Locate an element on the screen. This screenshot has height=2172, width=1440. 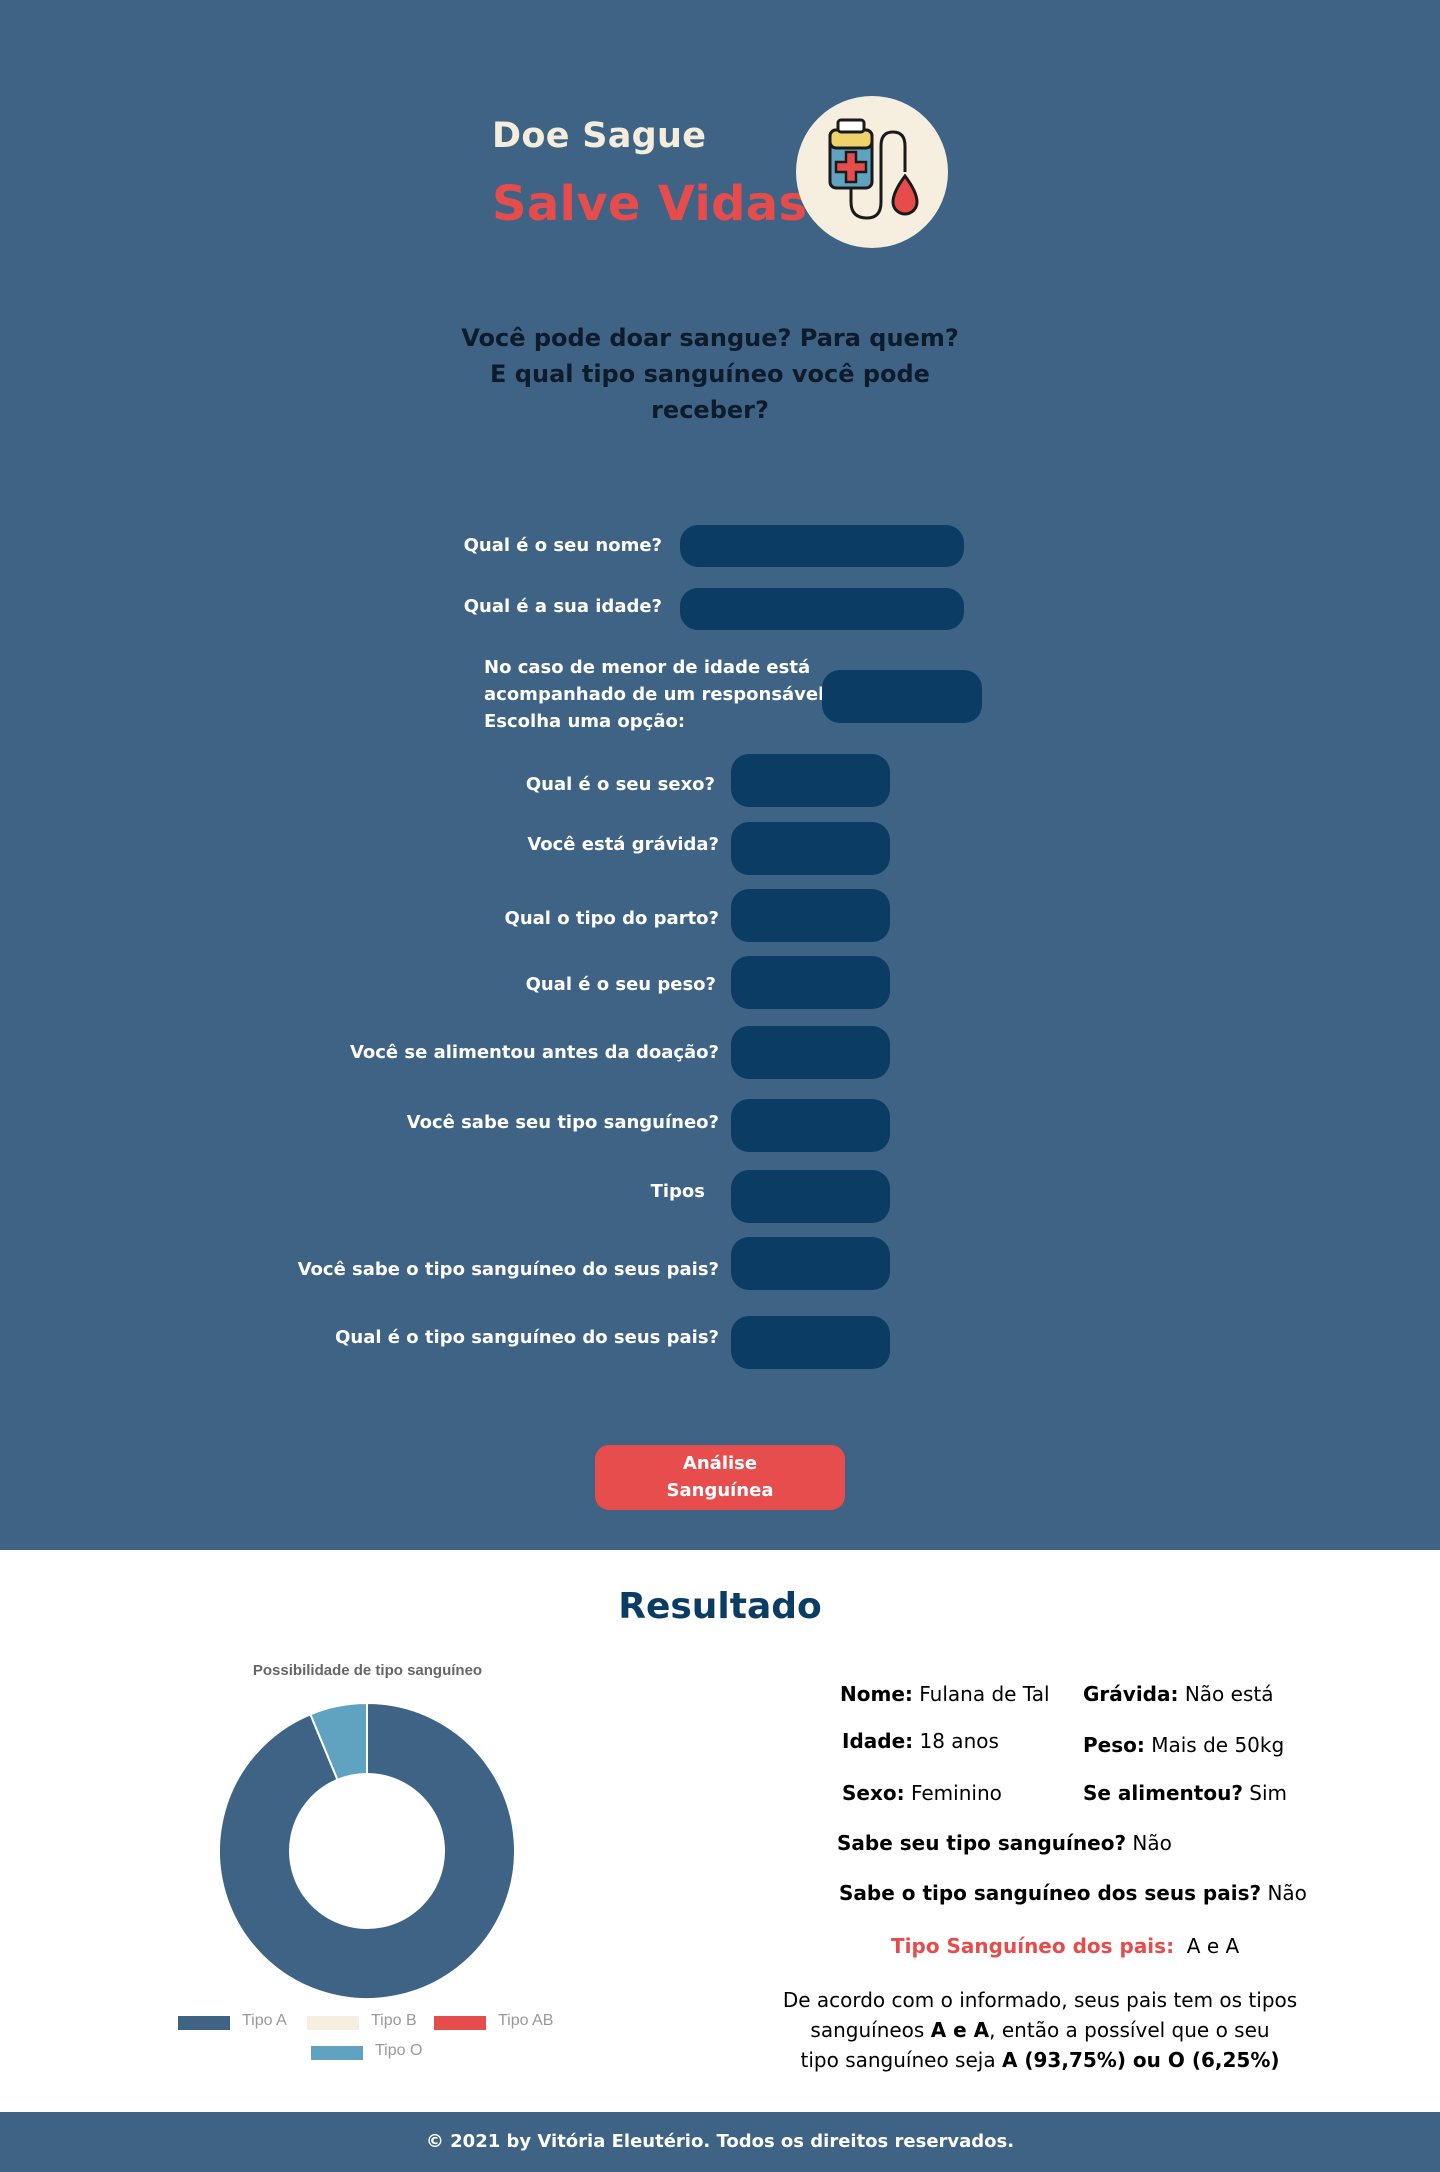
result-knows-type: Sabe seu tipo sanguíneo? Não is located at coordinates (1004, 1843).